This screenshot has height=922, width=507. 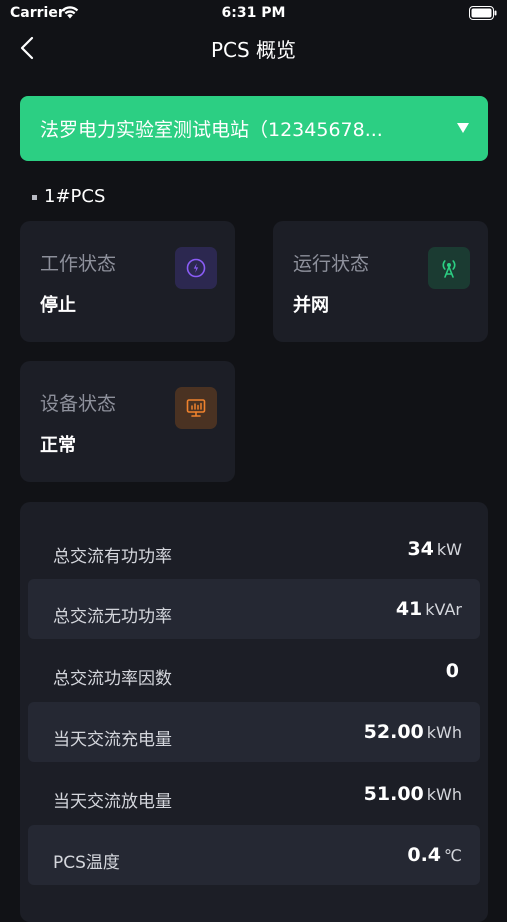 I want to click on card-label: 工作状态, so click(x=78, y=264).